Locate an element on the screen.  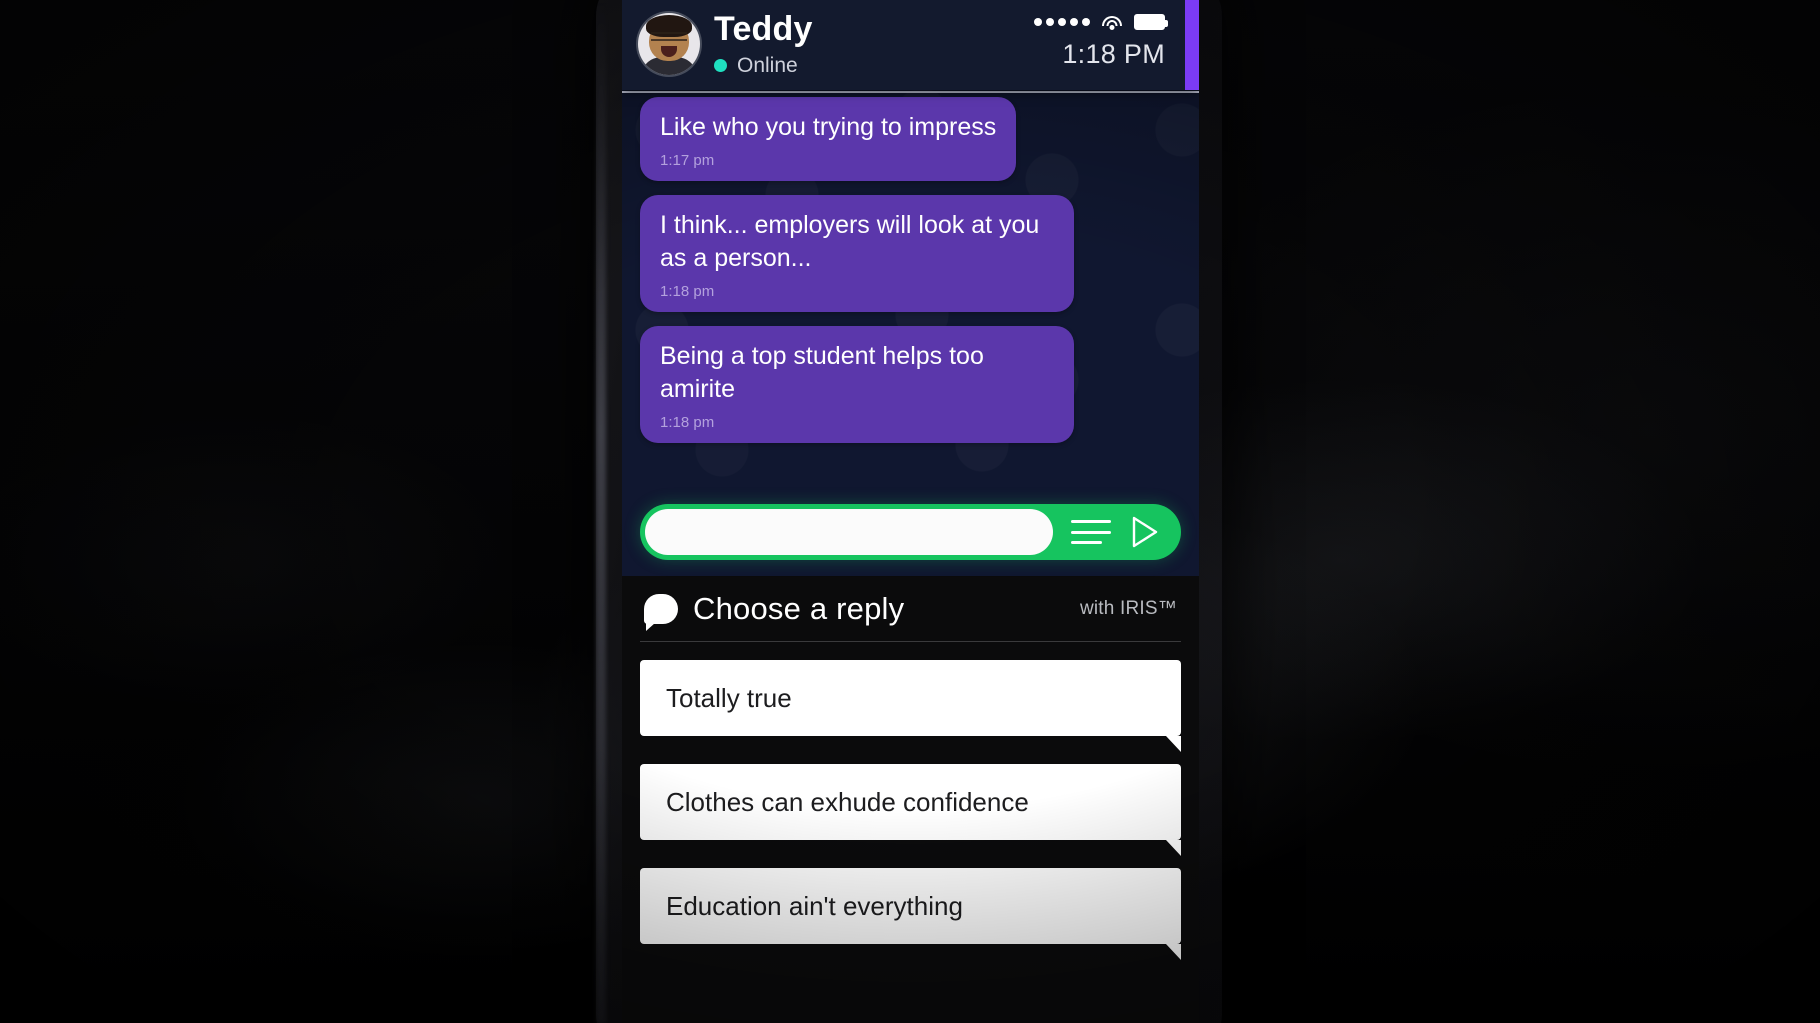
reply-option: Clothes can exhude confidence is located at coordinates (910, 810).